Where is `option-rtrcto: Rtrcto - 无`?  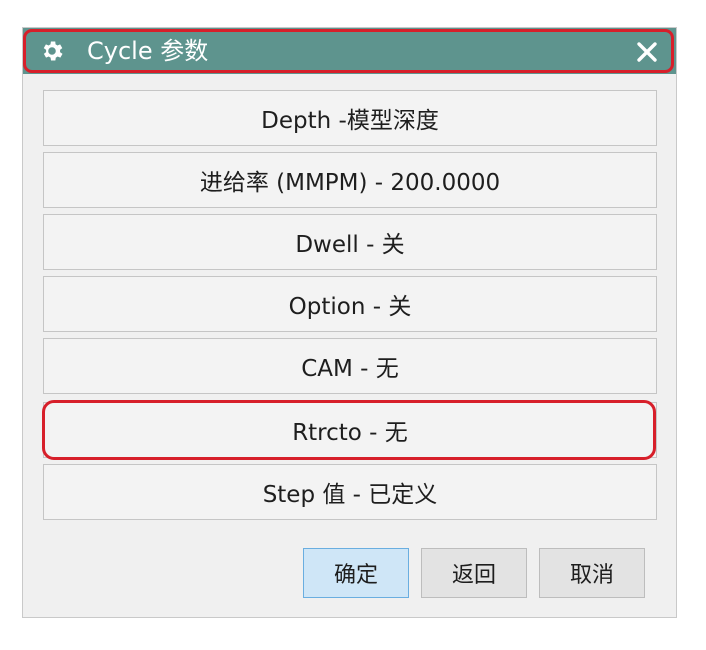 option-rtrcto: Rtrcto - 无 is located at coordinates (350, 430).